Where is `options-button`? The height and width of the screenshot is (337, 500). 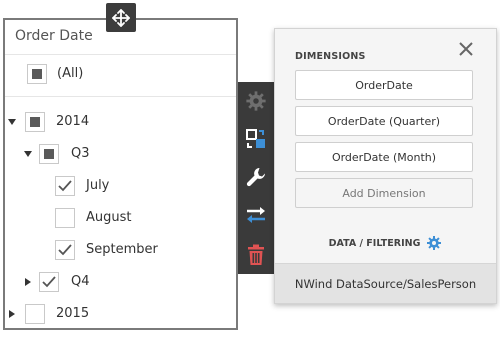
options-button is located at coordinates (256, 101).